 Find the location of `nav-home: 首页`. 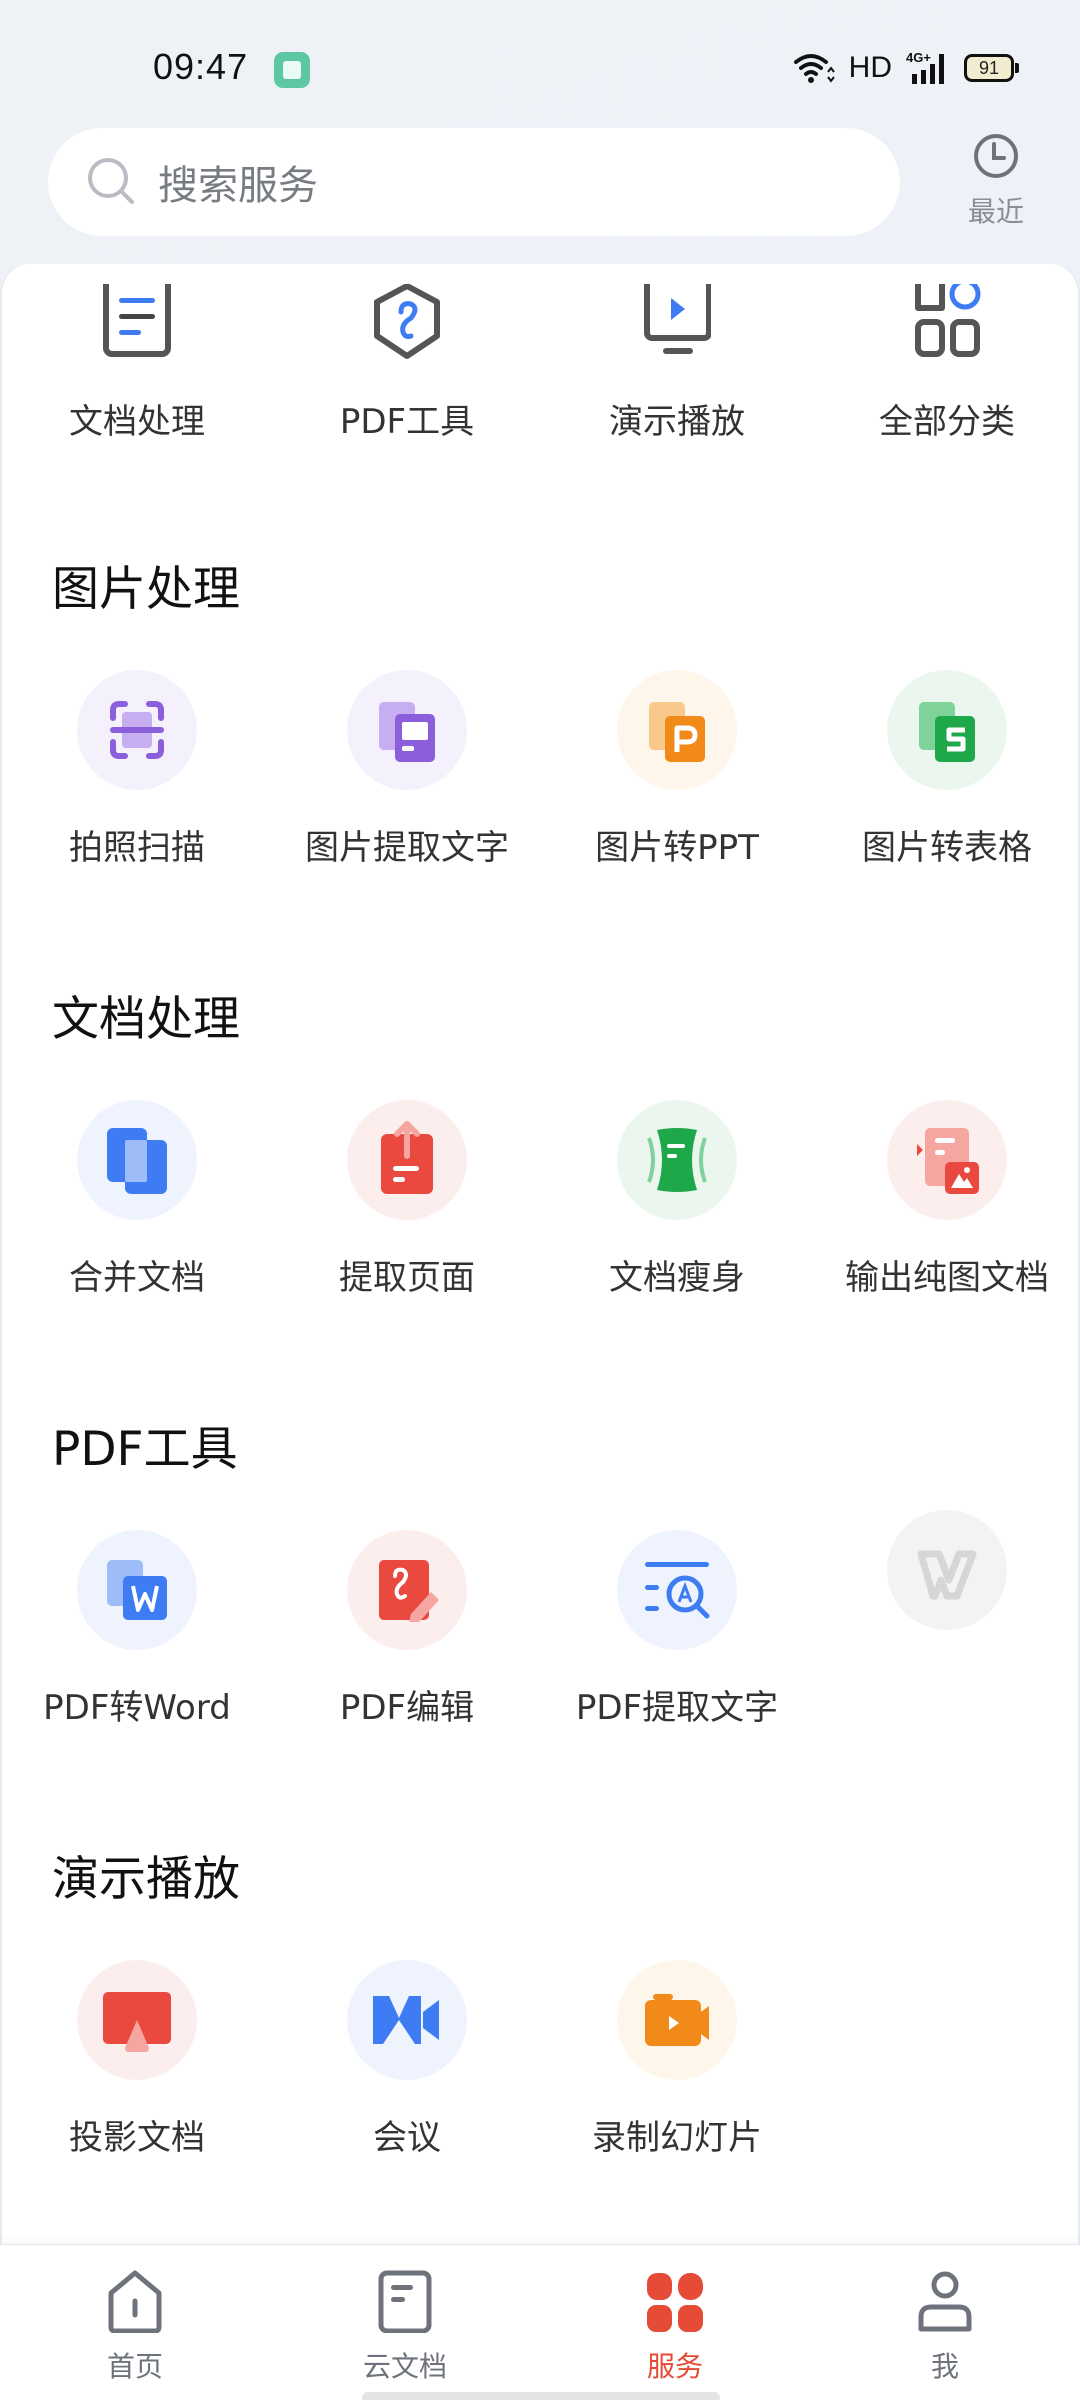

nav-home: 首页 is located at coordinates (135, 2315).